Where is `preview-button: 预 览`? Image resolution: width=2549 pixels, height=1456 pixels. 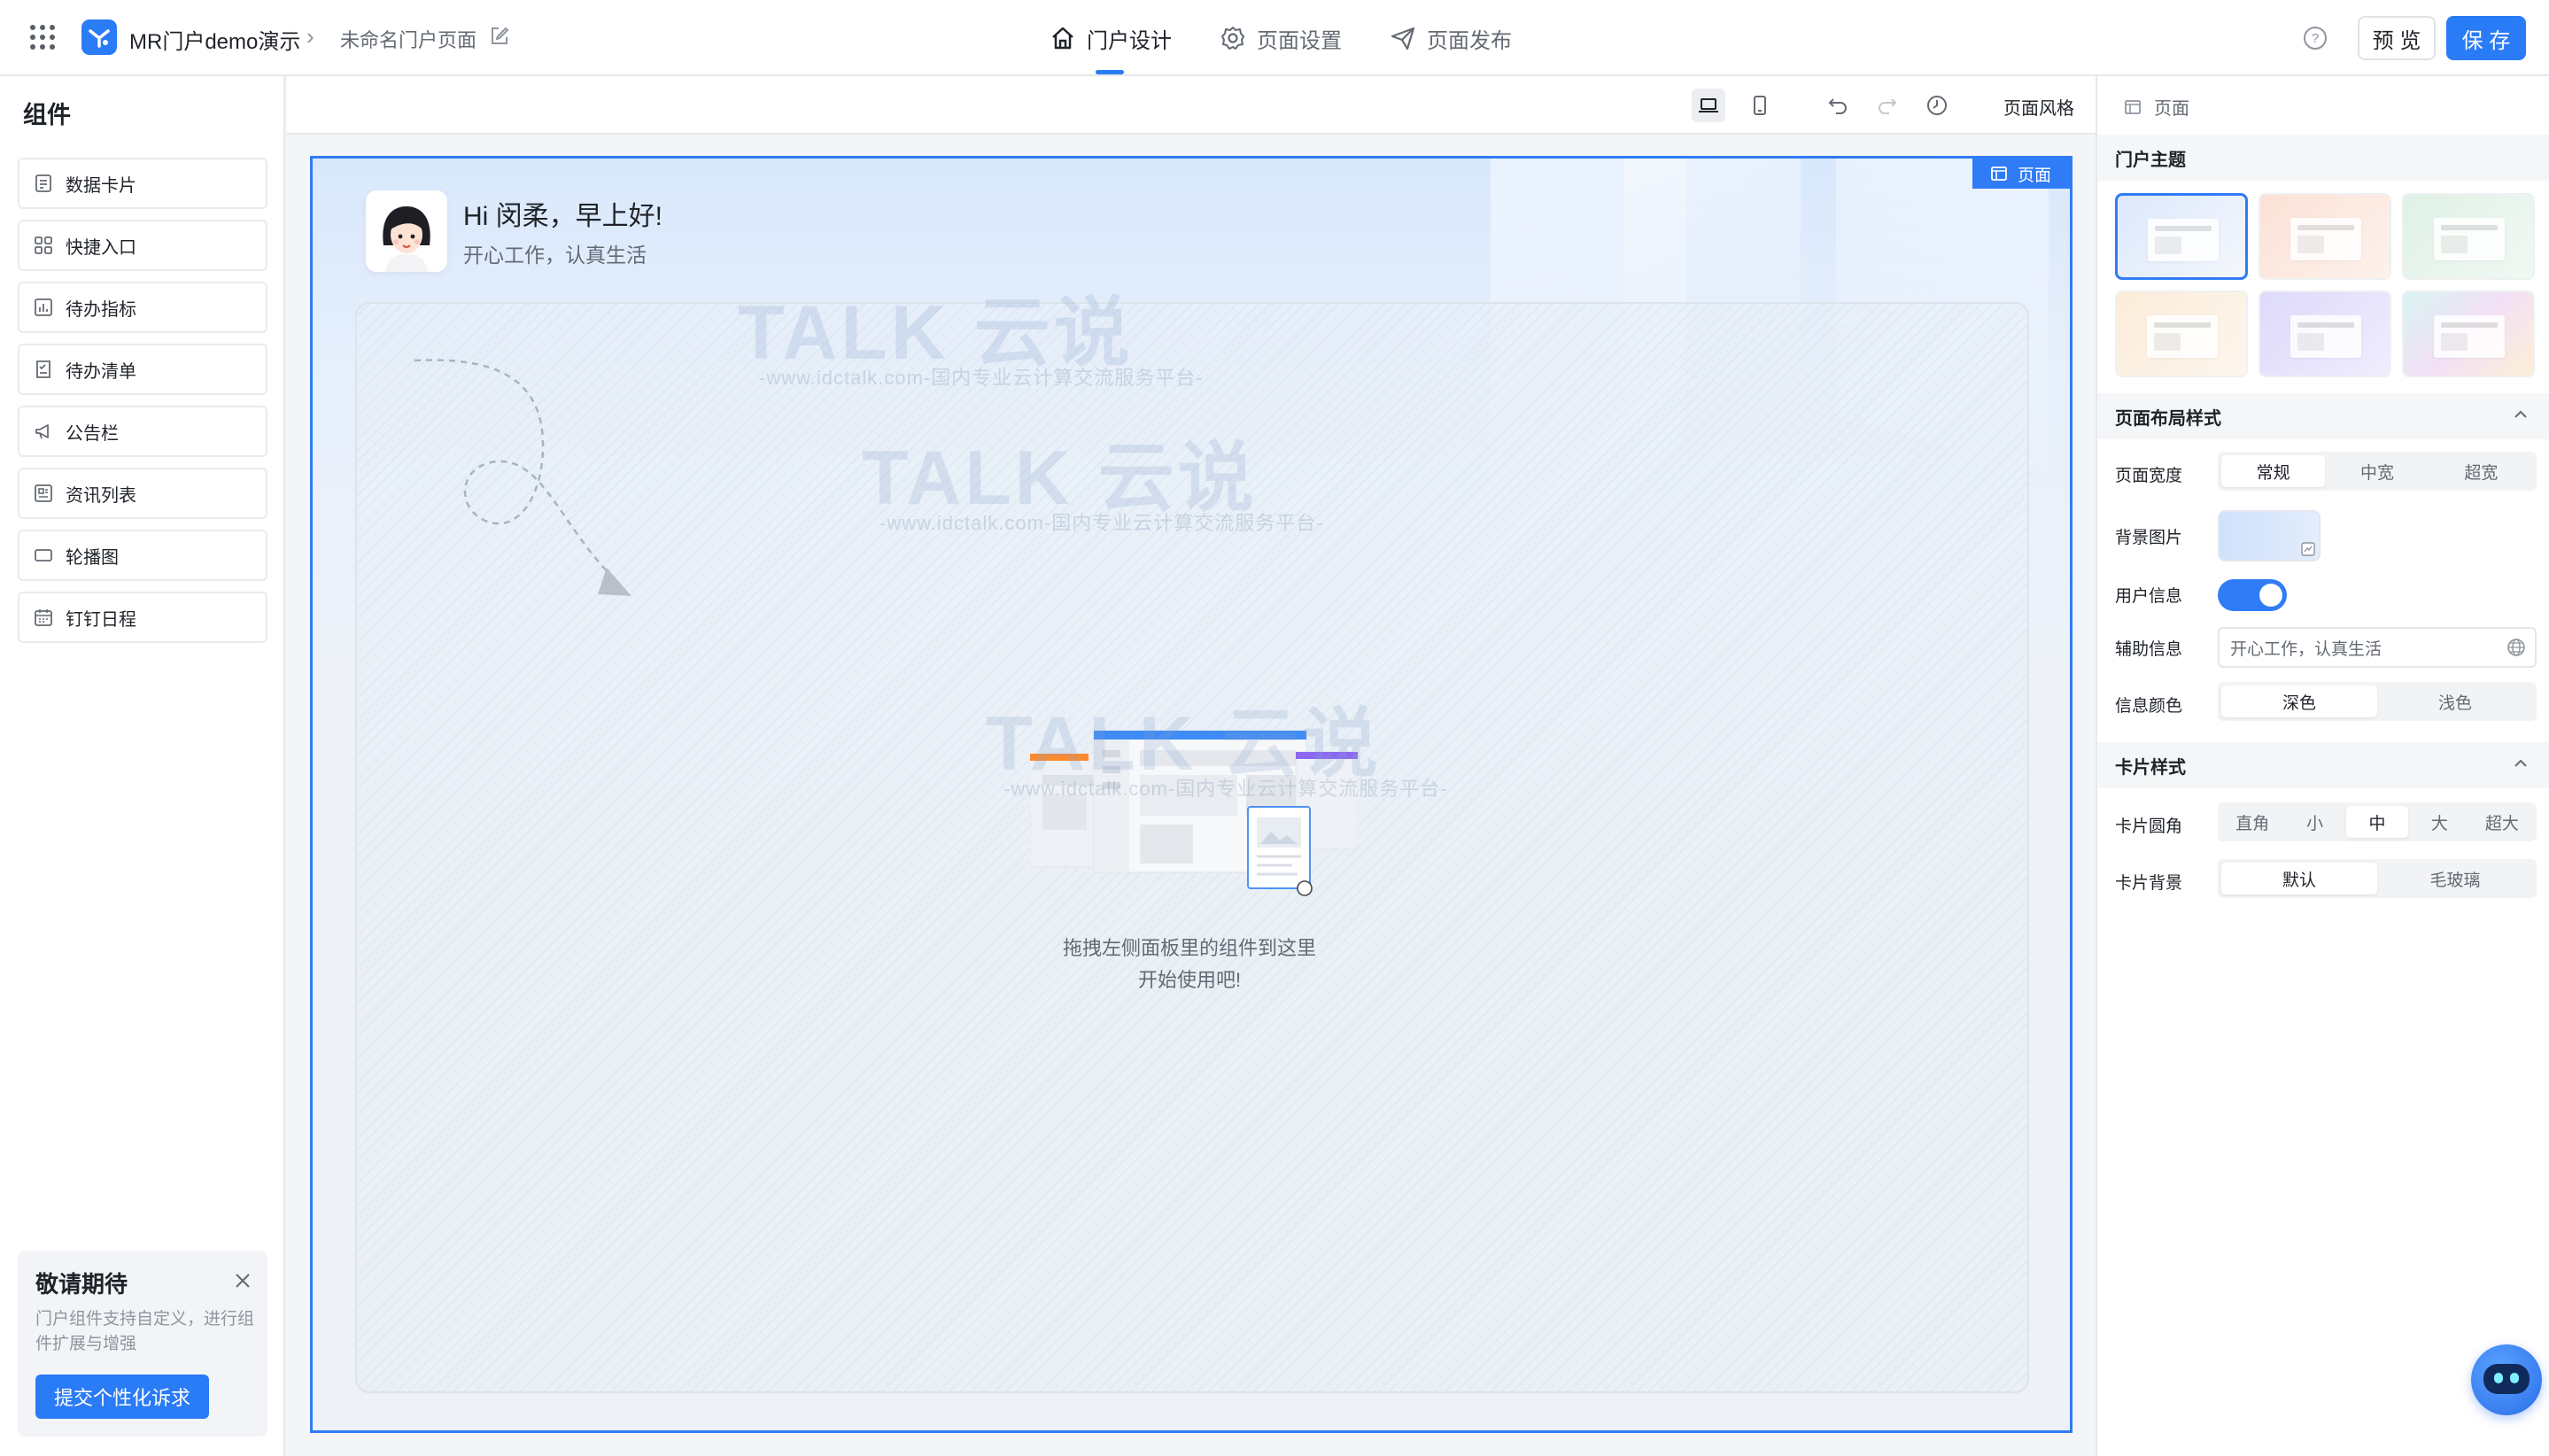 preview-button: 预 览 is located at coordinates (2397, 38).